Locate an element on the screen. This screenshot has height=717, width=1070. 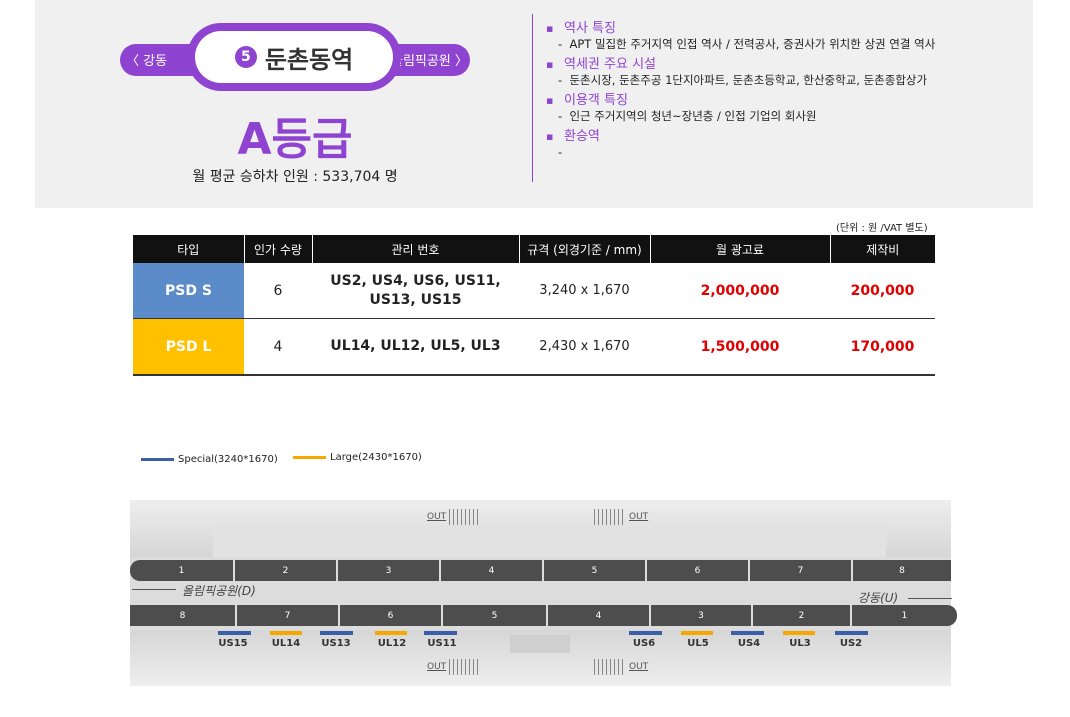
exit-top-right: OUT is located at coordinates (622, 517).